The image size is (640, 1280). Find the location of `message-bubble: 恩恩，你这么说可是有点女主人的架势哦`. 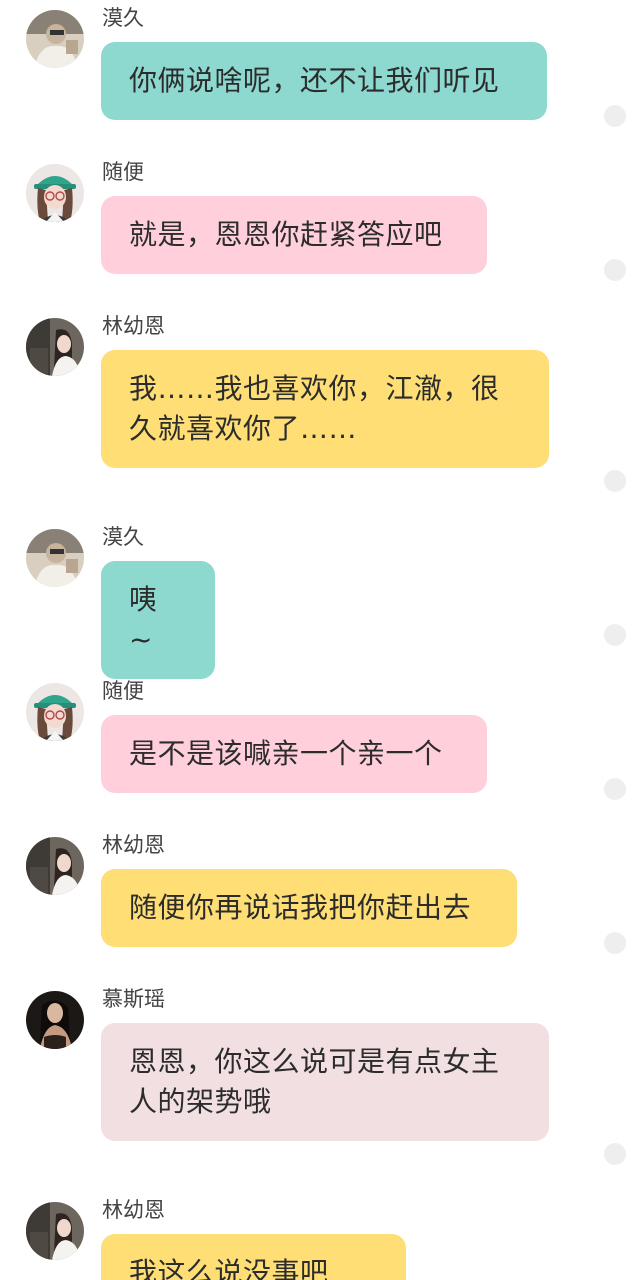

message-bubble: 恩恩，你这么说可是有点女主人的架势哦 is located at coordinates (325, 1082).